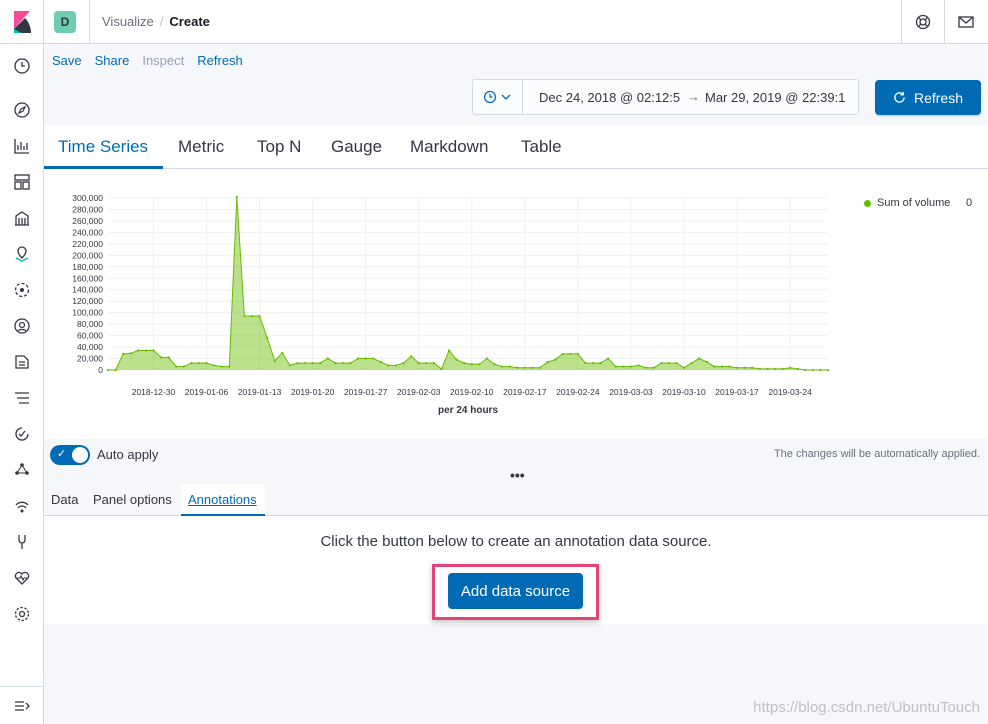 Image resolution: width=988 pixels, height=724 pixels. Describe the element at coordinates (67, 60) in the screenshot. I see `save-link: Save` at that location.